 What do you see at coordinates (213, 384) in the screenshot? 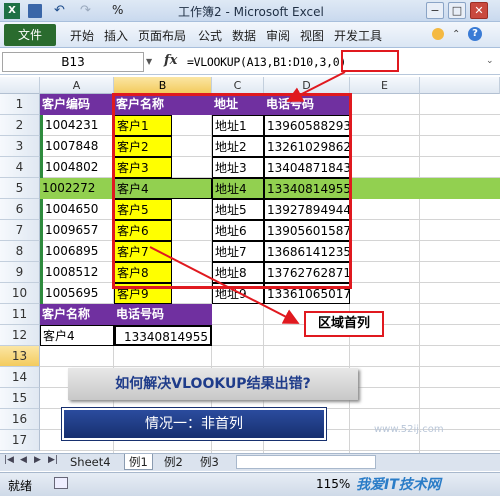
I see `question-banner: 如何解决VLOOKUP结果出错?` at bounding box center [213, 384].